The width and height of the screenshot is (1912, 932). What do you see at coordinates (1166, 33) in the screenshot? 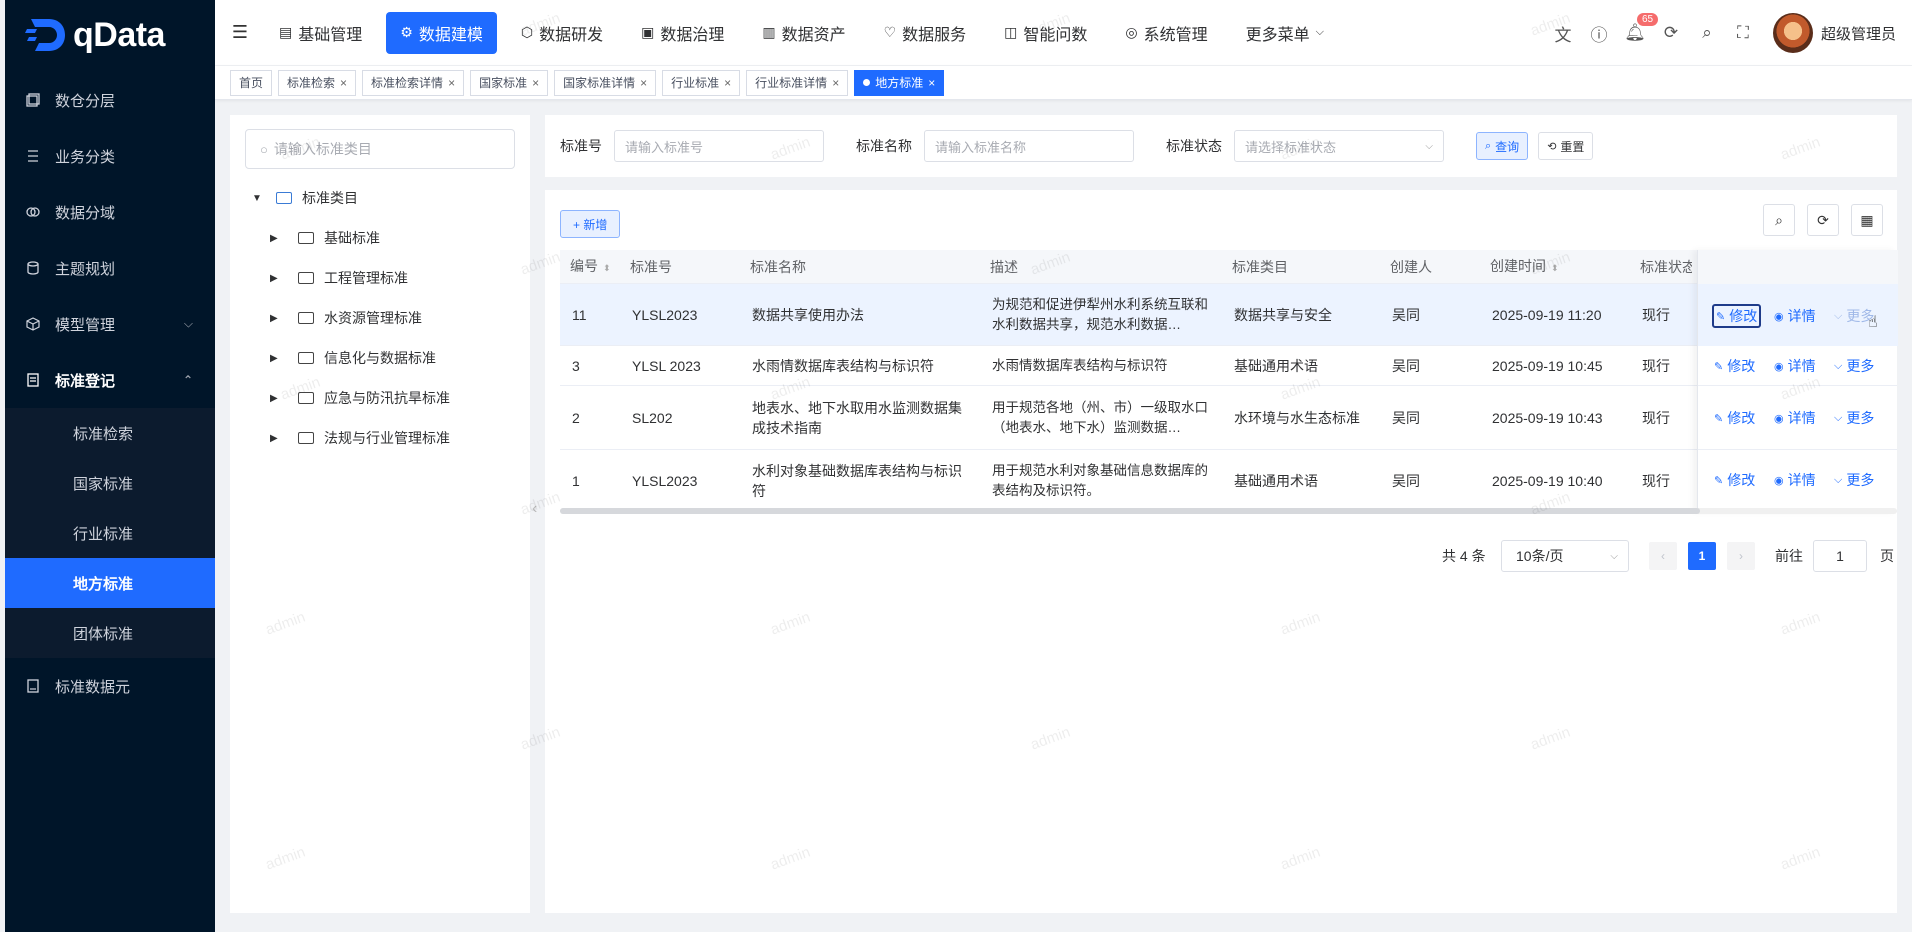
I see `topnav-system-management: ◎ 系统管理` at bounding box center [1166, 33].